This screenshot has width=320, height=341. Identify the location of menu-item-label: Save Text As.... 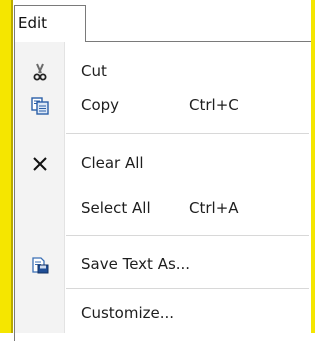
(136, 264).